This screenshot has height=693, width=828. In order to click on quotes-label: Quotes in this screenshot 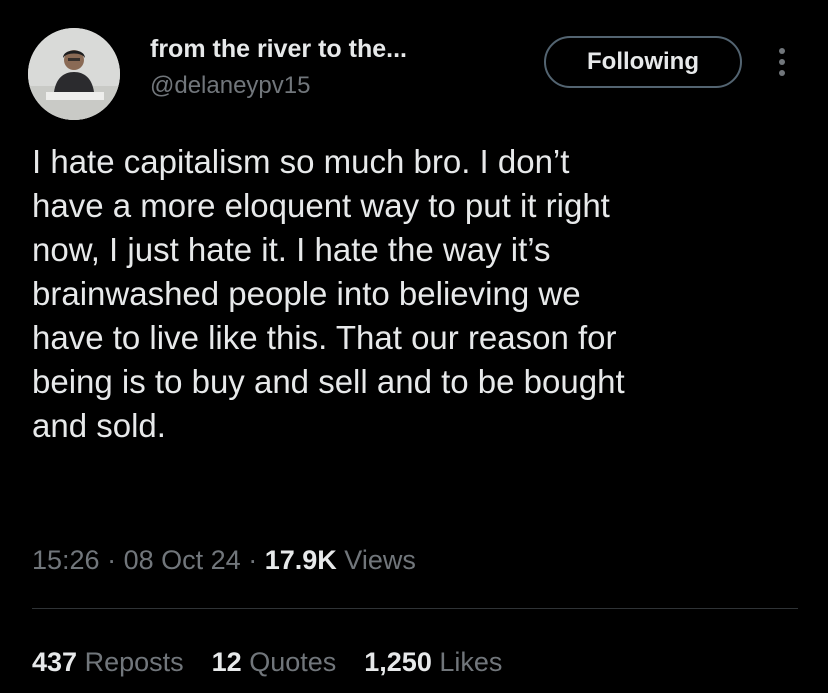, I will do `click(293, 662)`.